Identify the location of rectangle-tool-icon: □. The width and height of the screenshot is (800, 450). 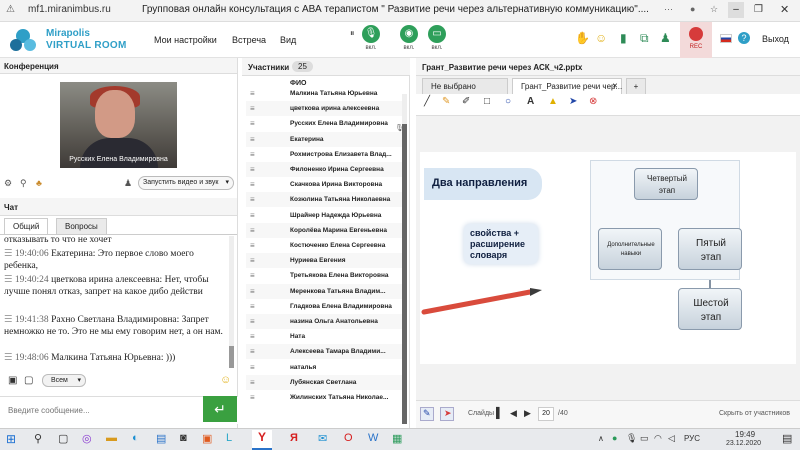
(487, 101).